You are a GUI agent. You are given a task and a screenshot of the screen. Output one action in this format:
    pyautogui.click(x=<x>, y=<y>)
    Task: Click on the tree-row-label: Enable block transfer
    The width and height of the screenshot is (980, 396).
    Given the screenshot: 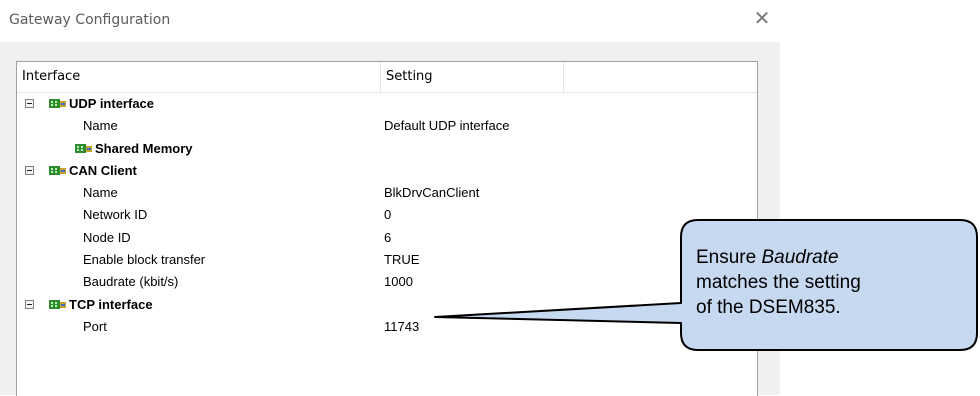 What is the action you would take?
    pyautogui.click(x=144, y=260)
    